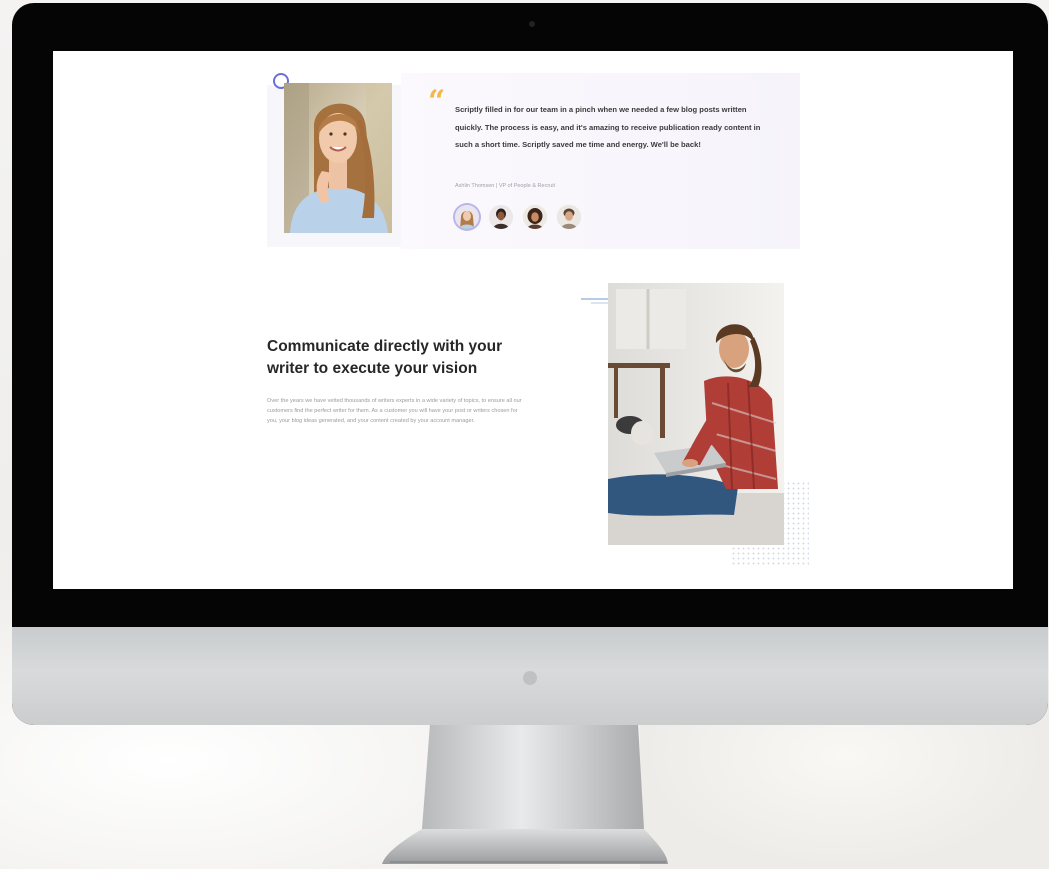 The height and width of the screenshot is (869, 1049). Describe the element at coordinates (437, 101) in the screenshot. I see `quote-mark-icon: “` at that location.